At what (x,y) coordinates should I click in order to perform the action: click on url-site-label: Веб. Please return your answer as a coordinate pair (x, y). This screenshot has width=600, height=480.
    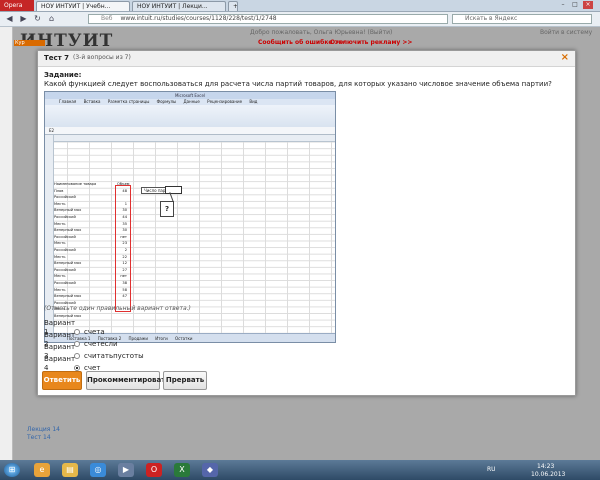
    Looking at the image, I should click on (107, 18).